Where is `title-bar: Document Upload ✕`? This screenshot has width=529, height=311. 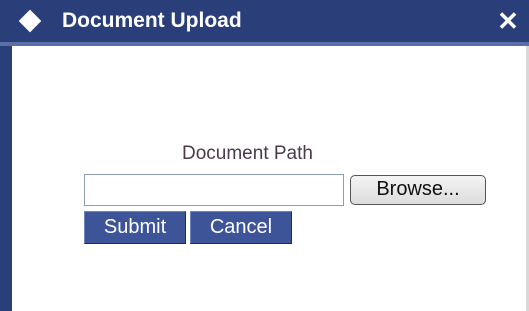
title-bar: Document Upload ✕ is located at coordinates (264, 23).